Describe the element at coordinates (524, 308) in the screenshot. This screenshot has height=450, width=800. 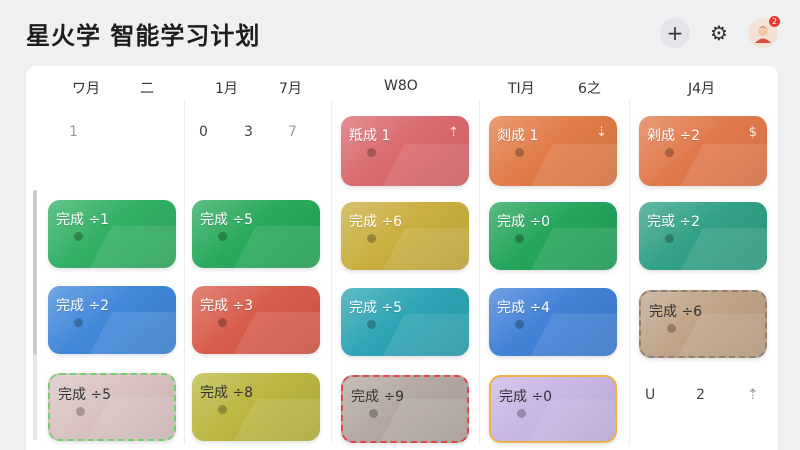
I see `task-label: 完成 ÷4` at that location.